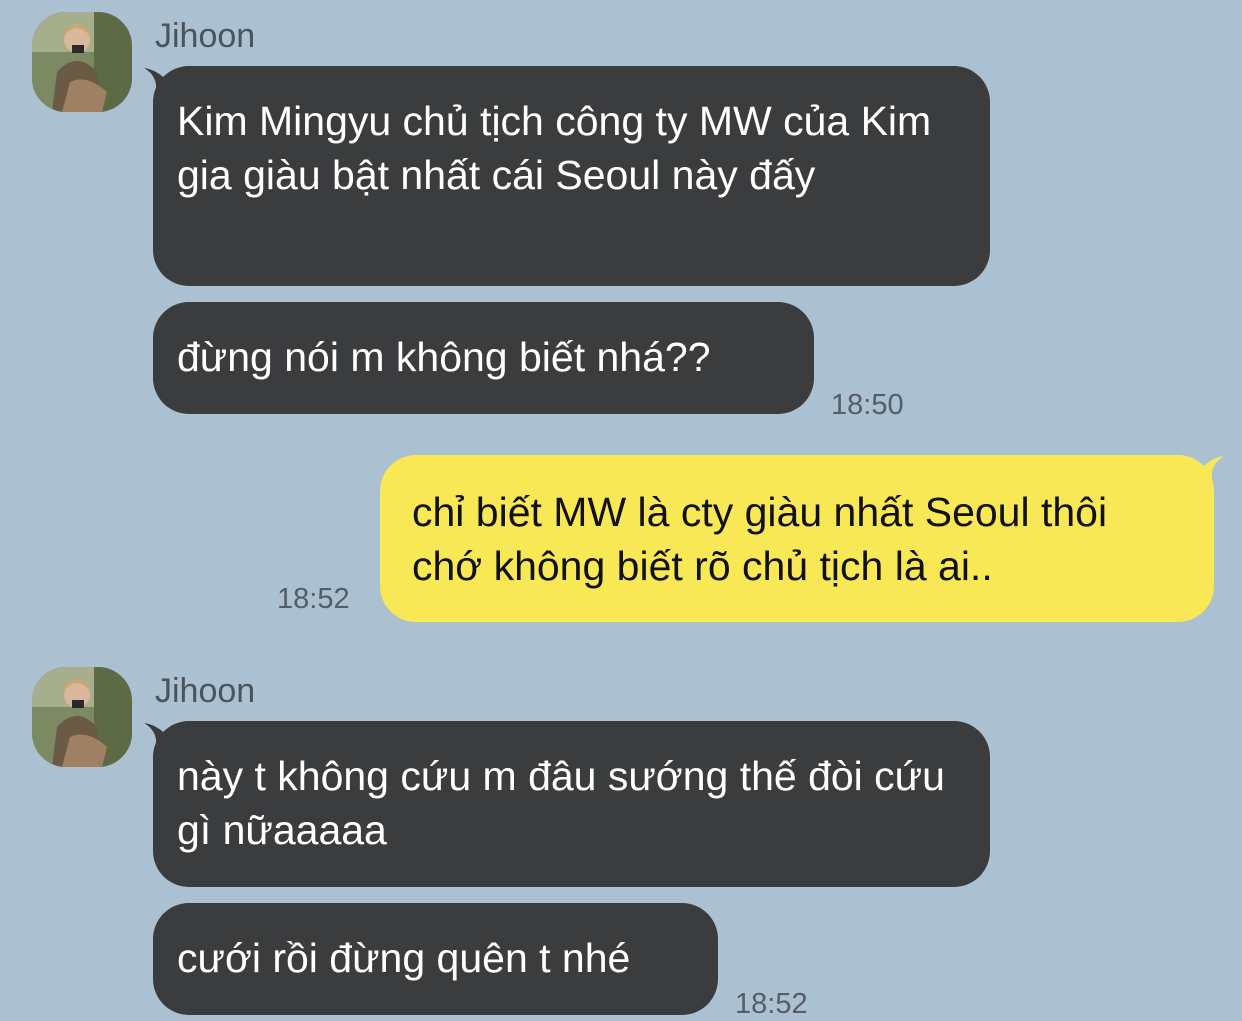 Image resolution: width=1242 pixels, height=1021 pixels. What do you see at coordinates (444, 357) in the screenshot?
I see `message-text: đừng nói m không biết nhá??` at bounding box center [444, 357].